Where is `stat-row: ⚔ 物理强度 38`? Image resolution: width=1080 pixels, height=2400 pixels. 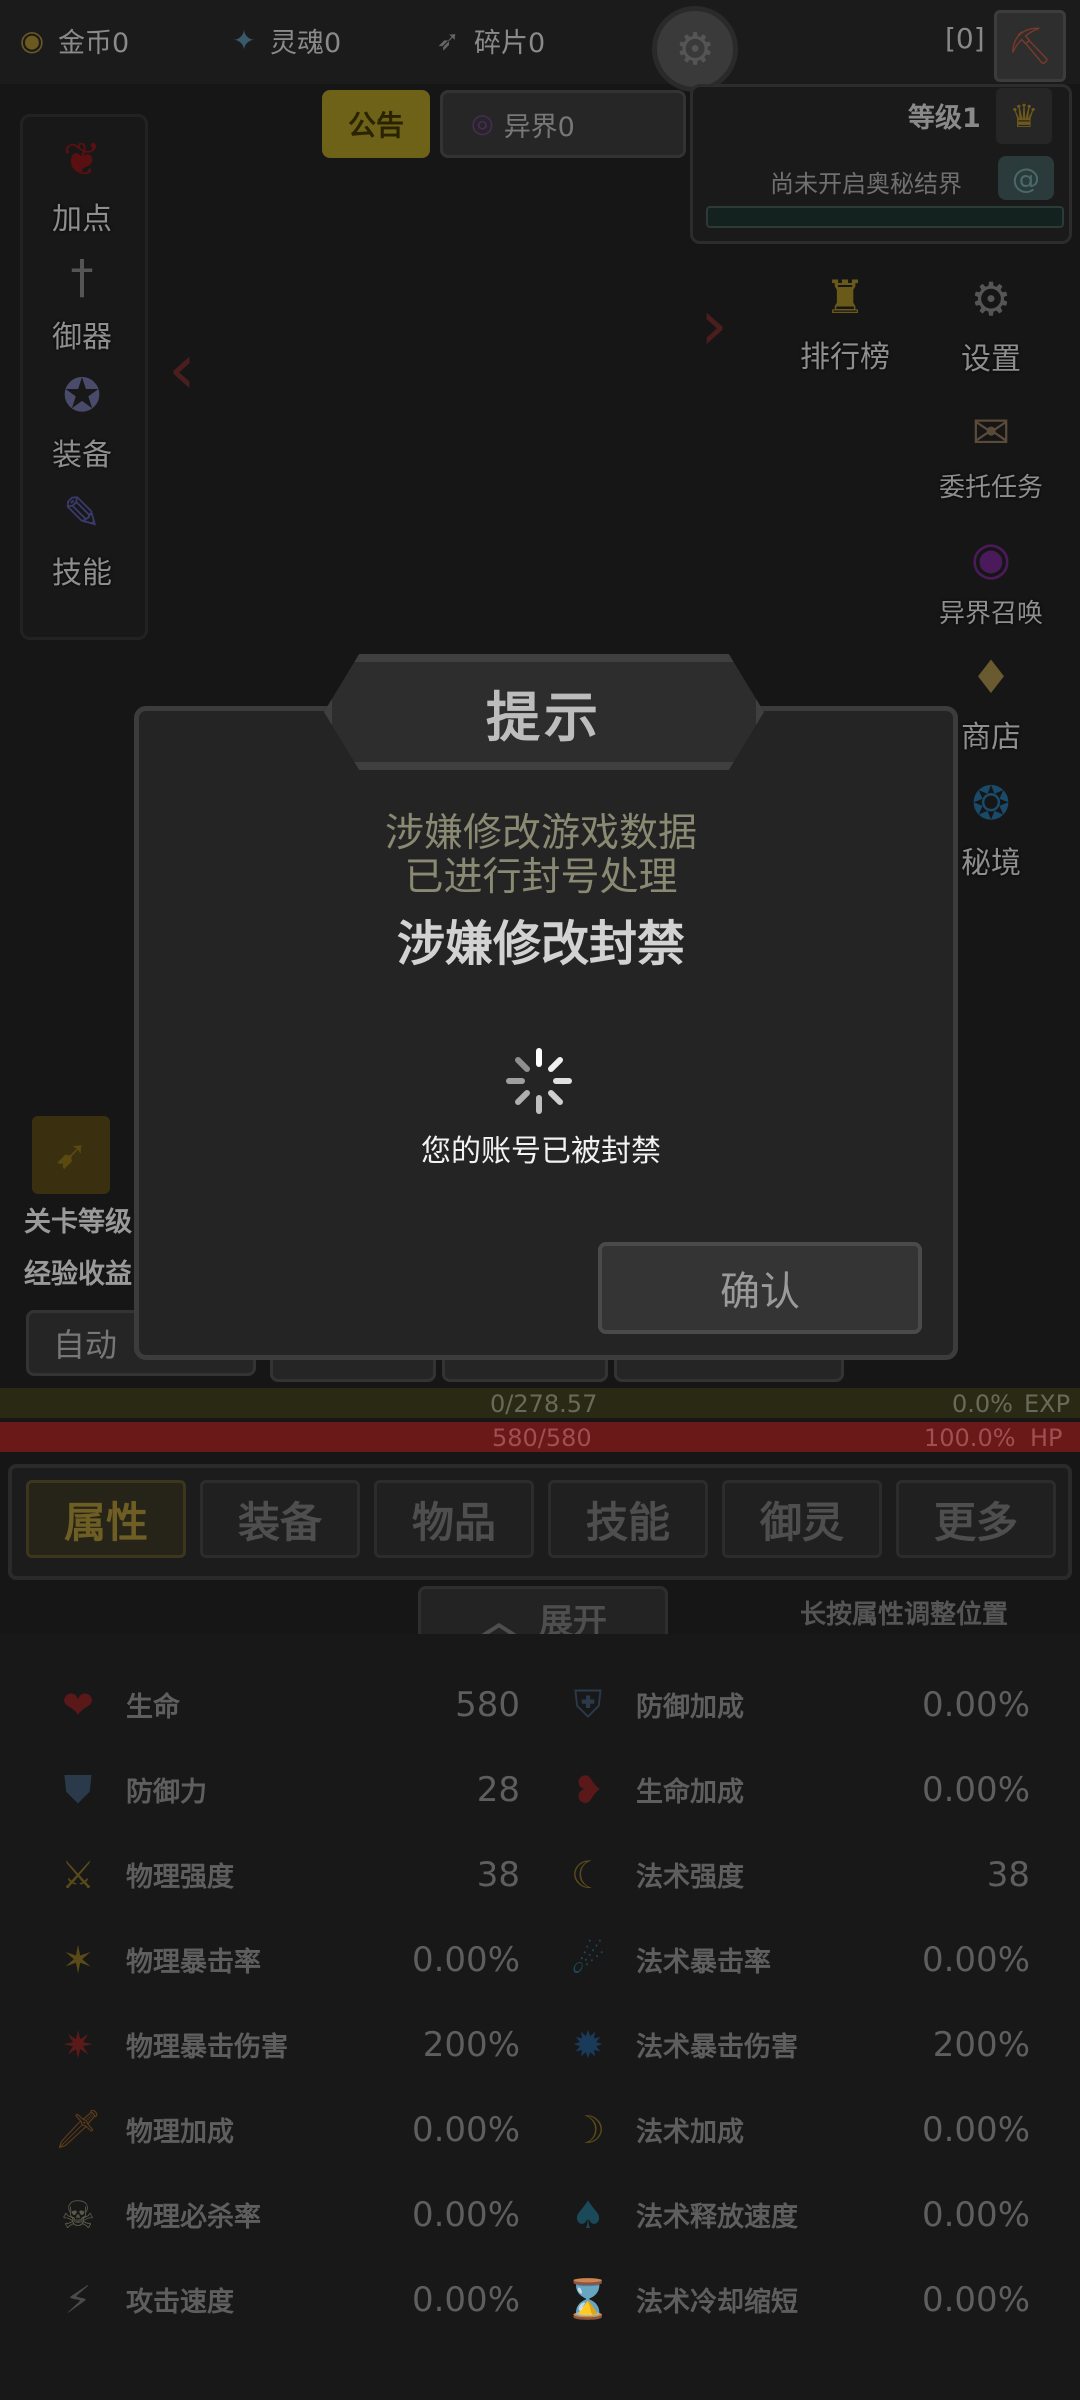 stat-row: ⚔ 物理强度 38 is located at coordinates (260, 1874).